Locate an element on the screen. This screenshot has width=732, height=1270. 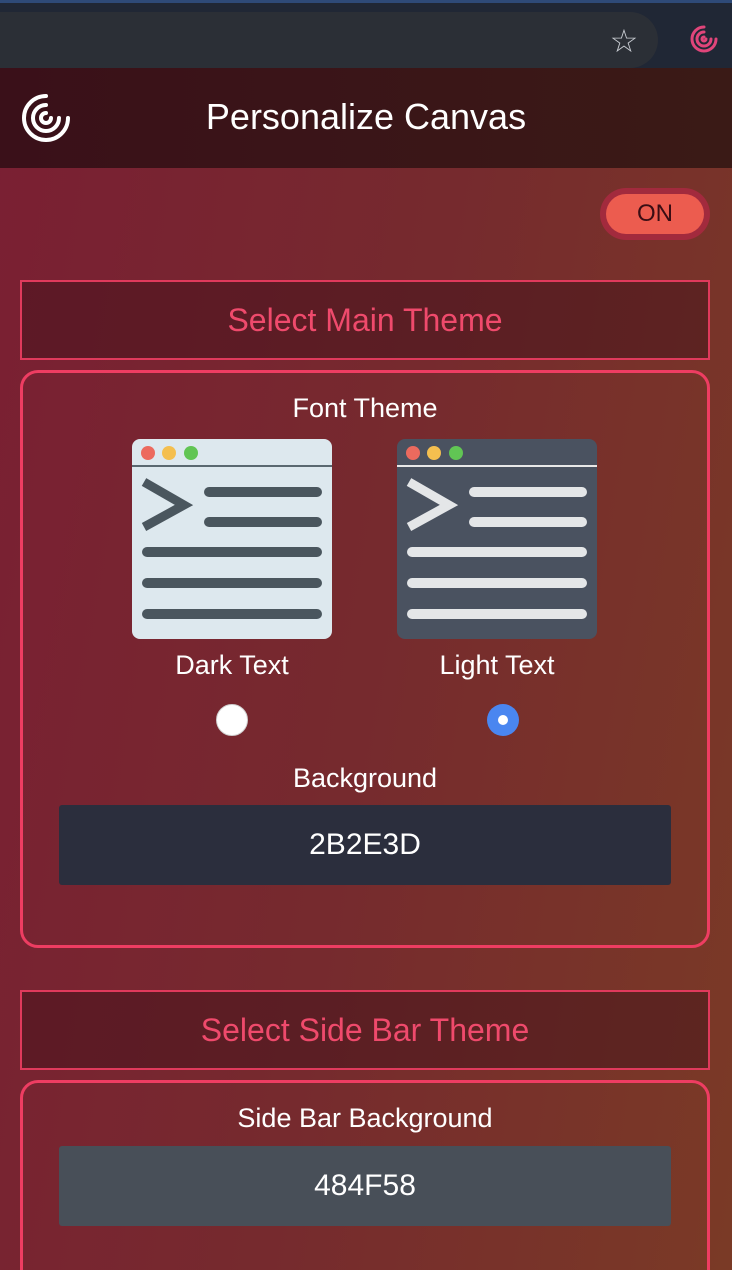
background-color-input: 2B2E3D is located at coordinates (365, 845).